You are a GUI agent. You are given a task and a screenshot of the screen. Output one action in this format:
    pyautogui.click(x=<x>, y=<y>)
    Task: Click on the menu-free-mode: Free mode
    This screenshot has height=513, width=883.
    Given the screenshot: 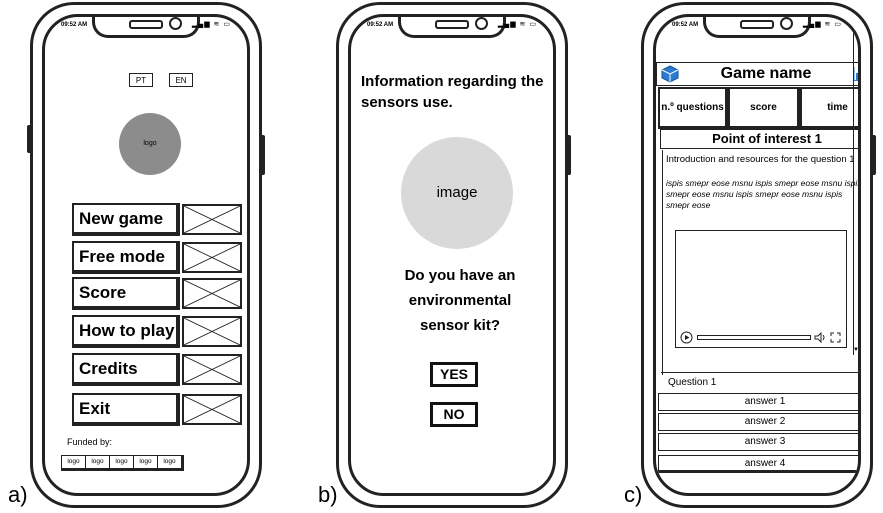 What is the action you would take?
    pyautogui.click(x=158, y=257)
    